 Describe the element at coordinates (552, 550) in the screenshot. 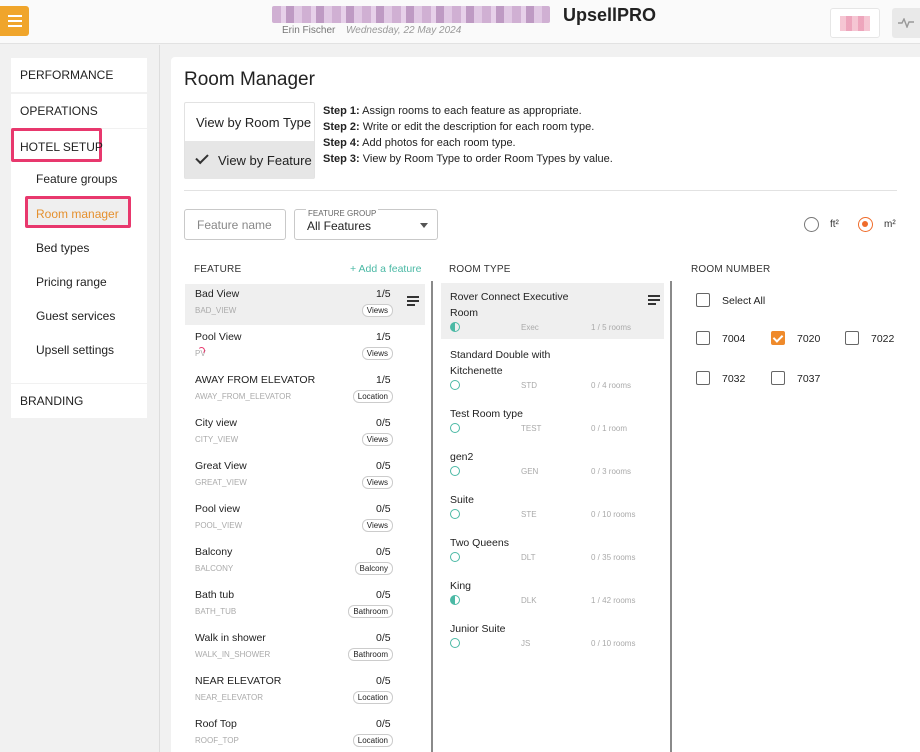

I see `room-type-row: Two Queens DLT 0 / 35 rooms` at that location.